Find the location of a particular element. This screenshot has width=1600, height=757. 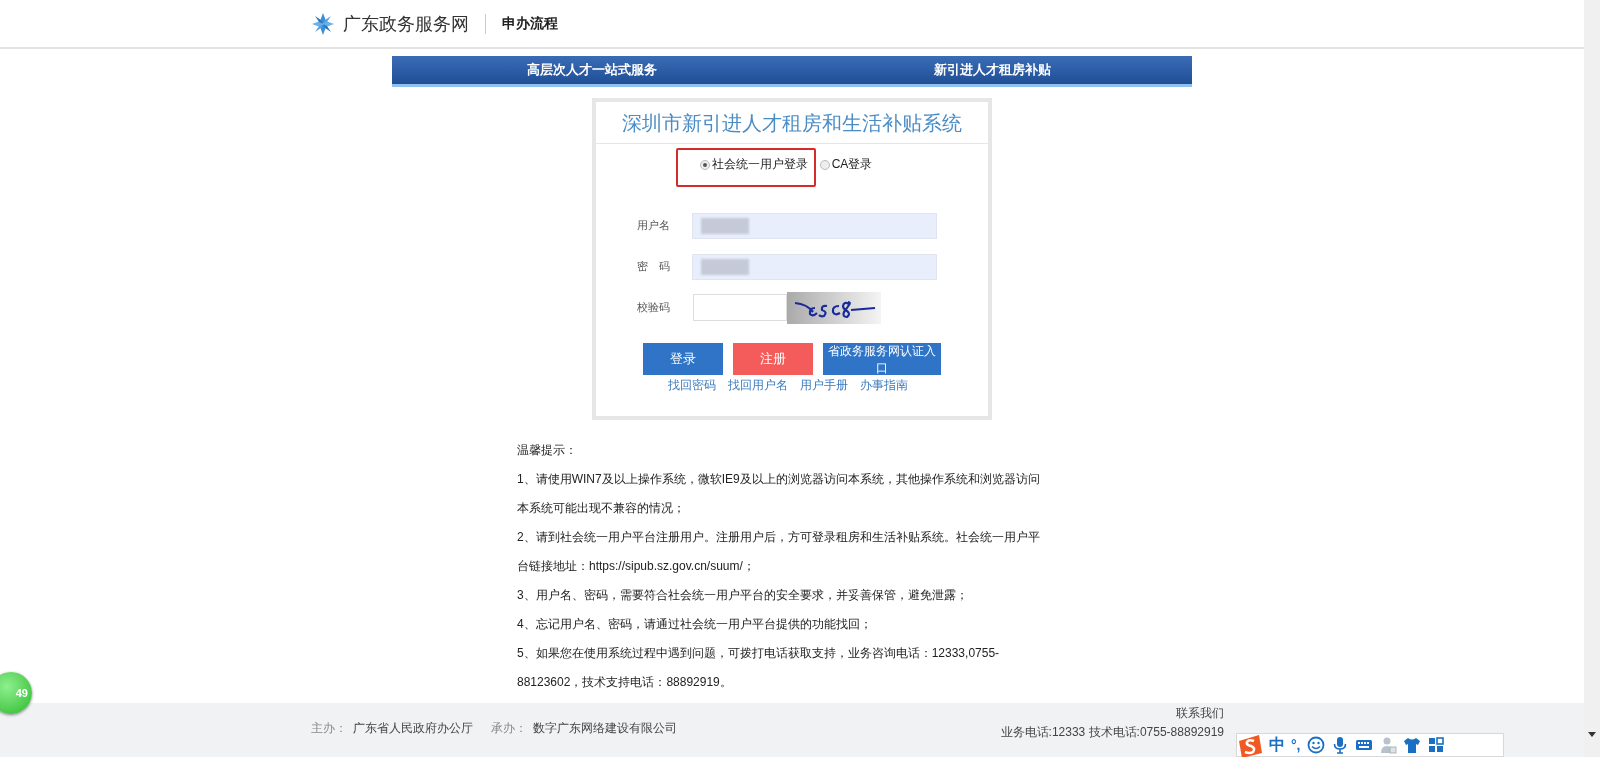

tip-text: 88123602，技术支持电话：88892919。 is located at coordinates (625, 682).